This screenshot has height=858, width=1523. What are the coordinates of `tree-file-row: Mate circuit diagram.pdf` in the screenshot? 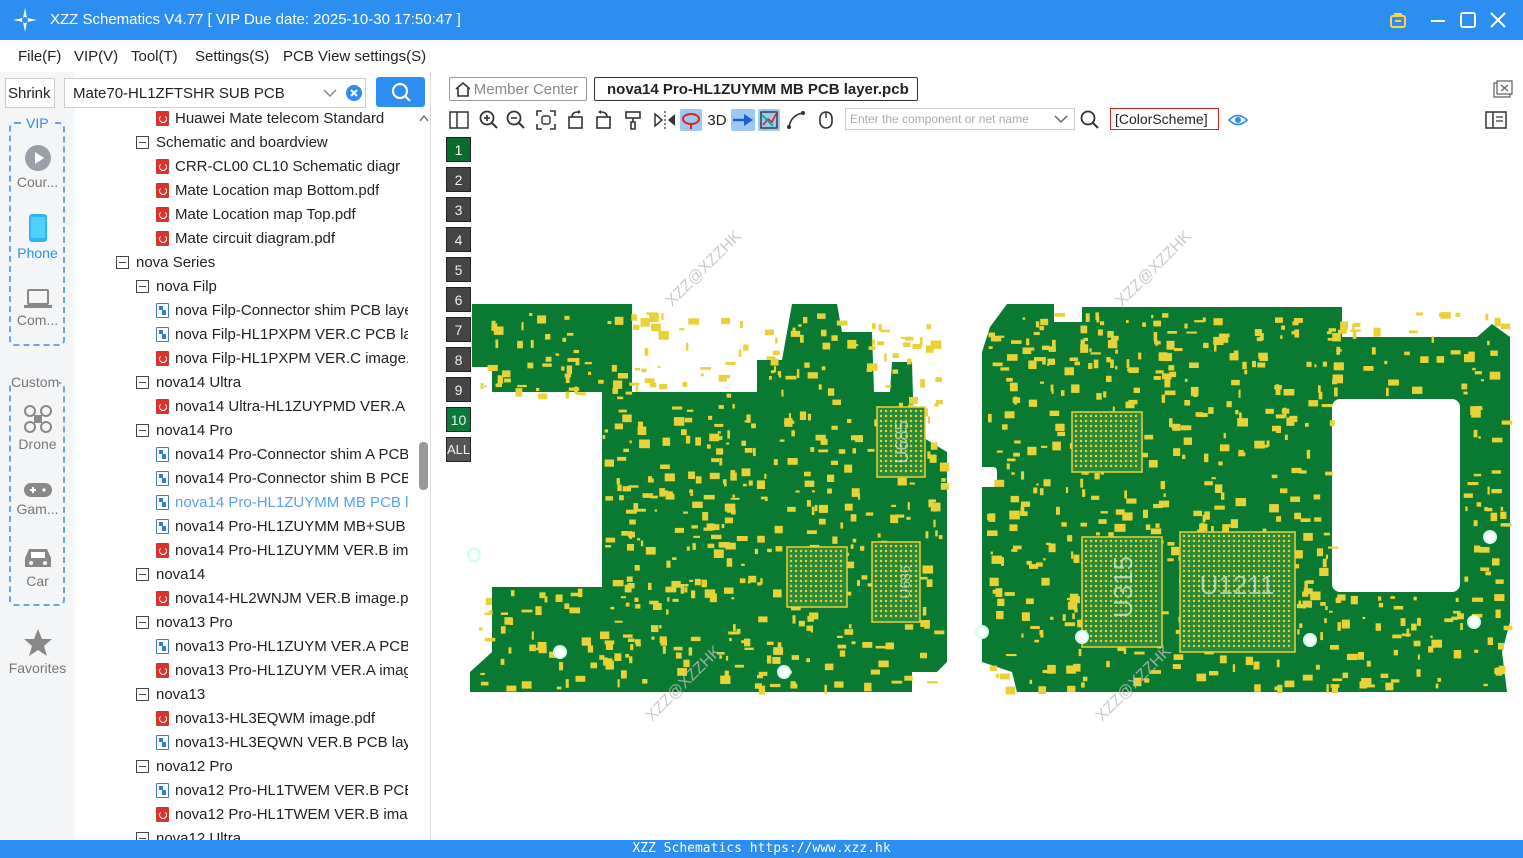 It's located at (245, 238).